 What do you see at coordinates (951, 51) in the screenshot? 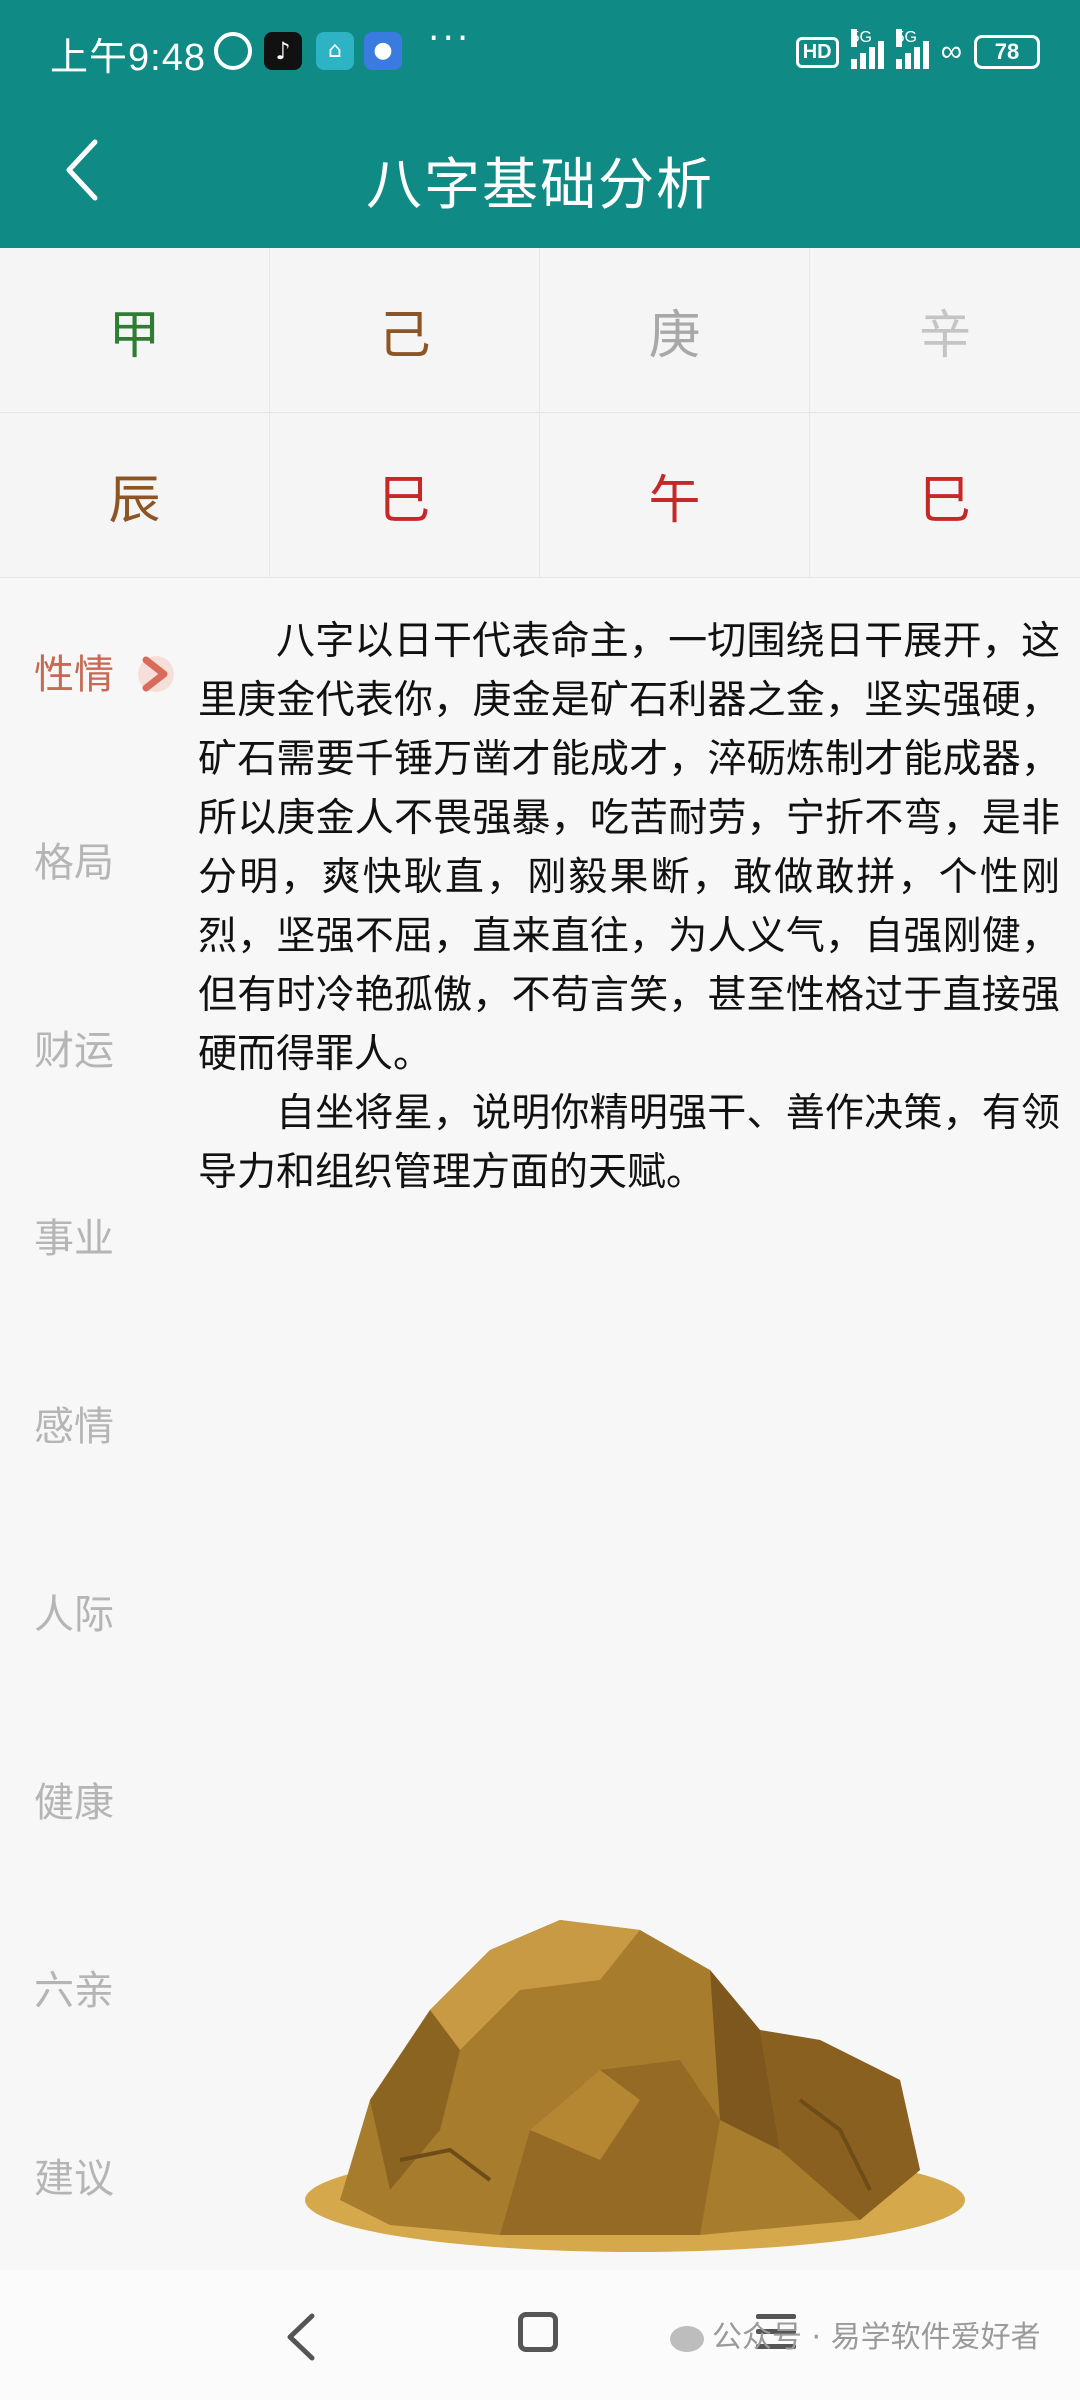
I see `link-icon: ∞` at bounding box center [951, 51].